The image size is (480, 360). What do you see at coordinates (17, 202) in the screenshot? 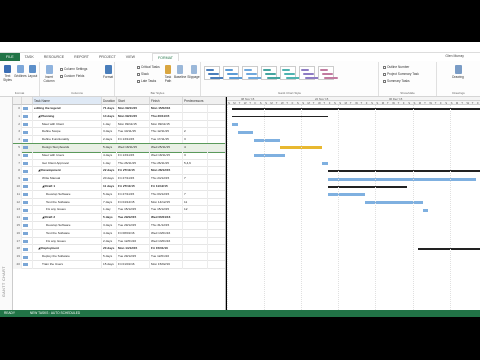
I see `row-id: 12` at bounding box center [17, 202].